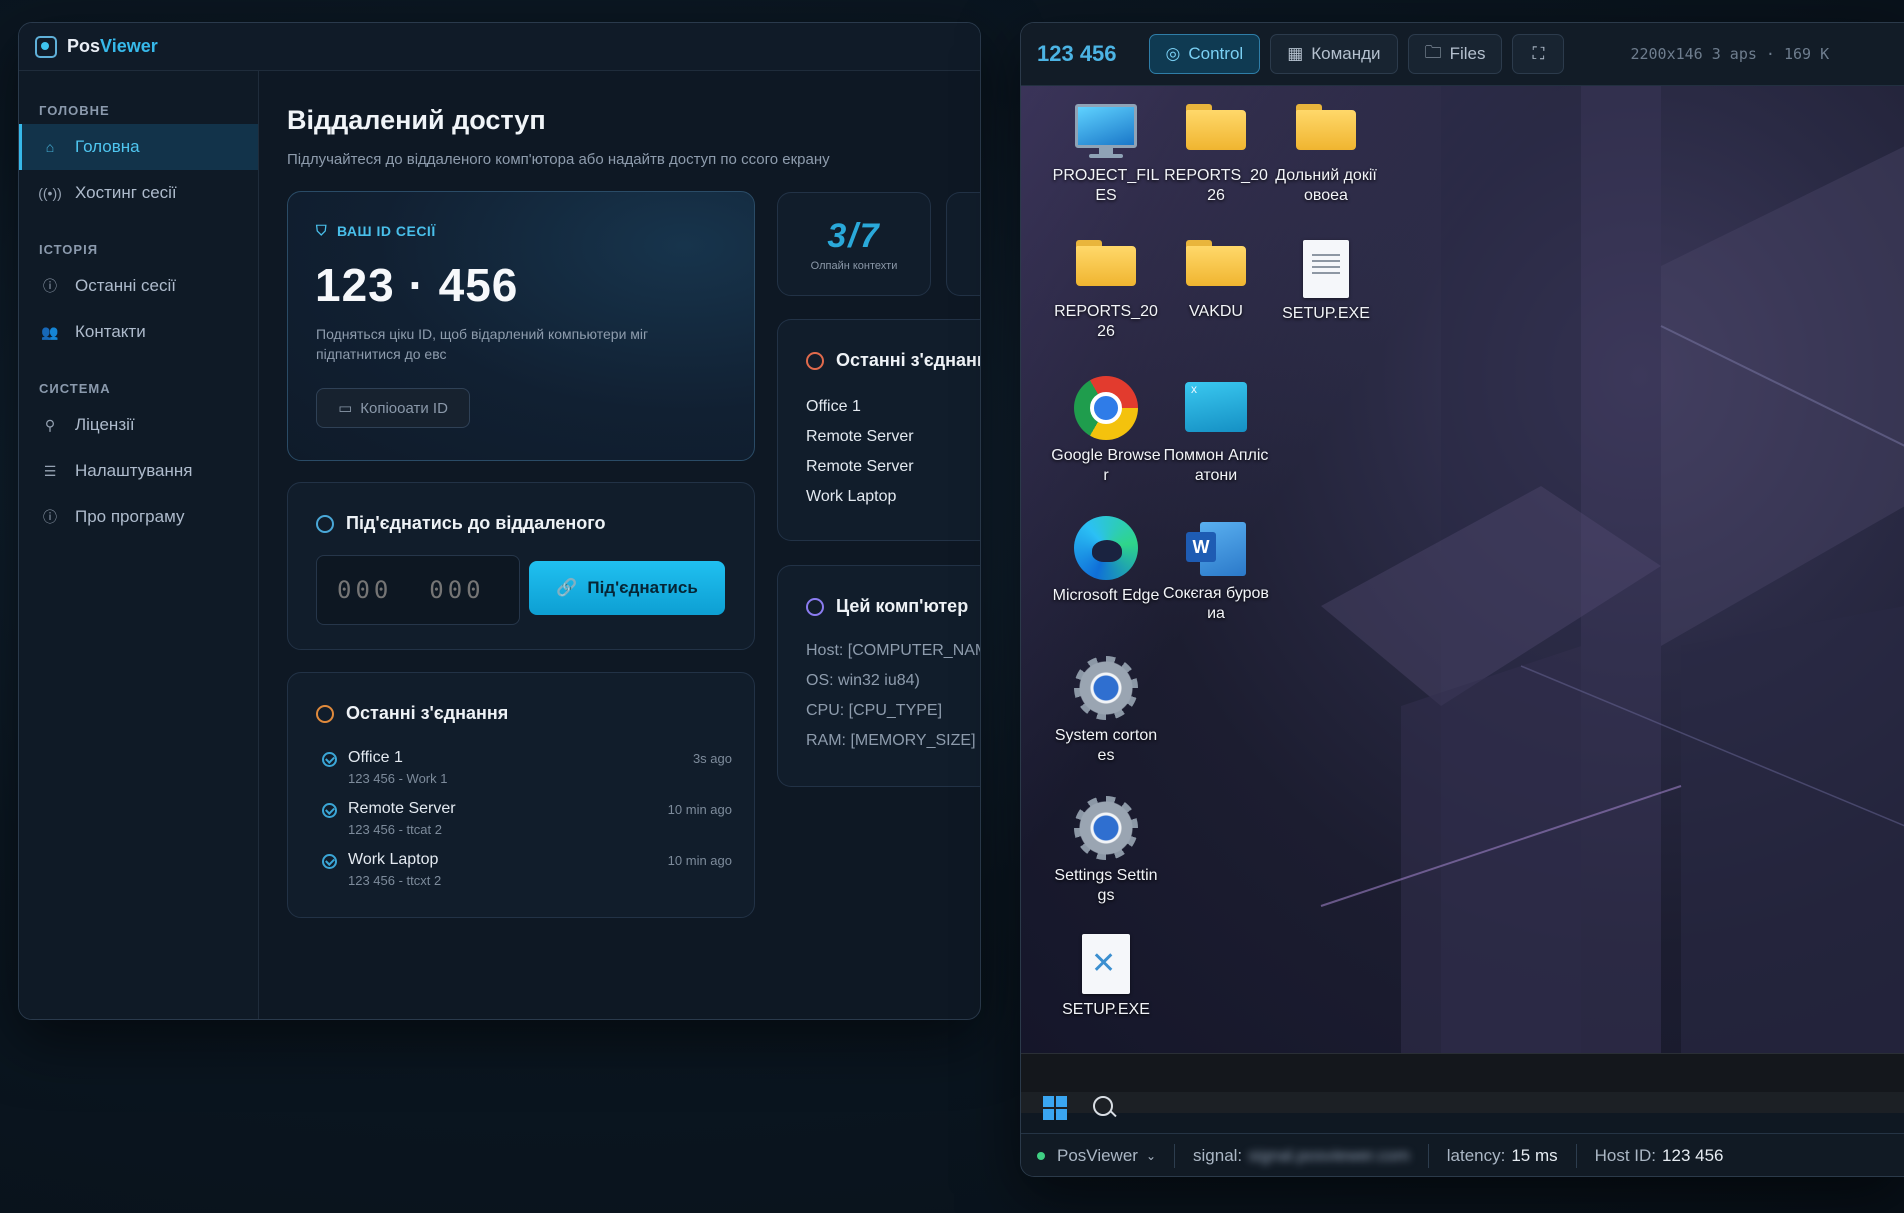  Describe the element at coordinates (1455, 54) in the screenshot. I see `tab-files: 🗀 Files` at that location.